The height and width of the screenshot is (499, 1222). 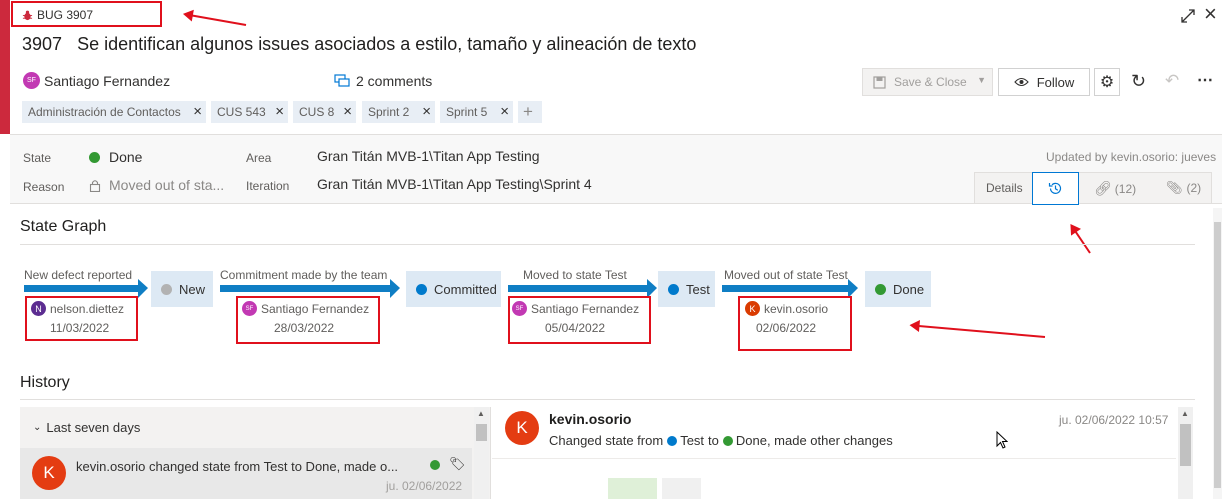 What do you see at coordinates (389, 112) in the screenshot?
I see `tag-label: Sprint 2` at bounding box center [389, 112].